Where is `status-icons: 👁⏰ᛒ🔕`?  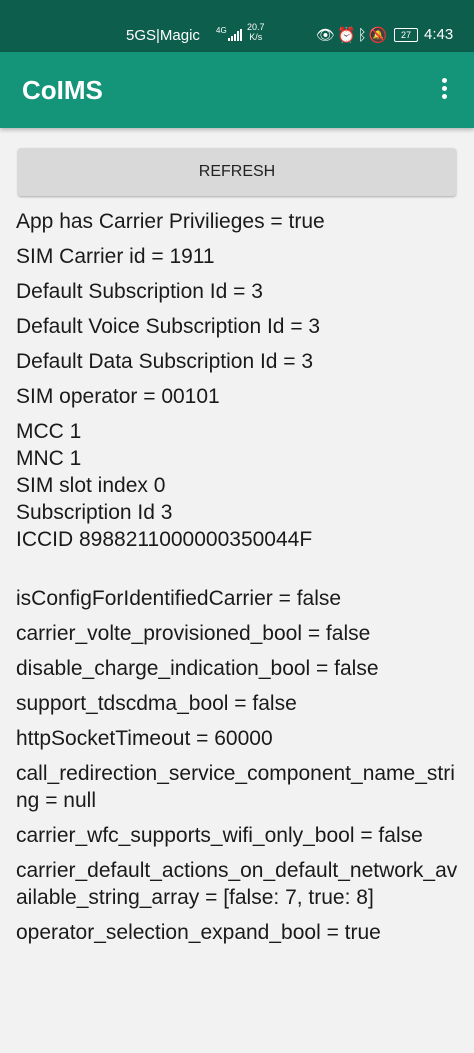
status-icons: 👁⏰ᛒ🔕 is located at coordinates (352, 35).